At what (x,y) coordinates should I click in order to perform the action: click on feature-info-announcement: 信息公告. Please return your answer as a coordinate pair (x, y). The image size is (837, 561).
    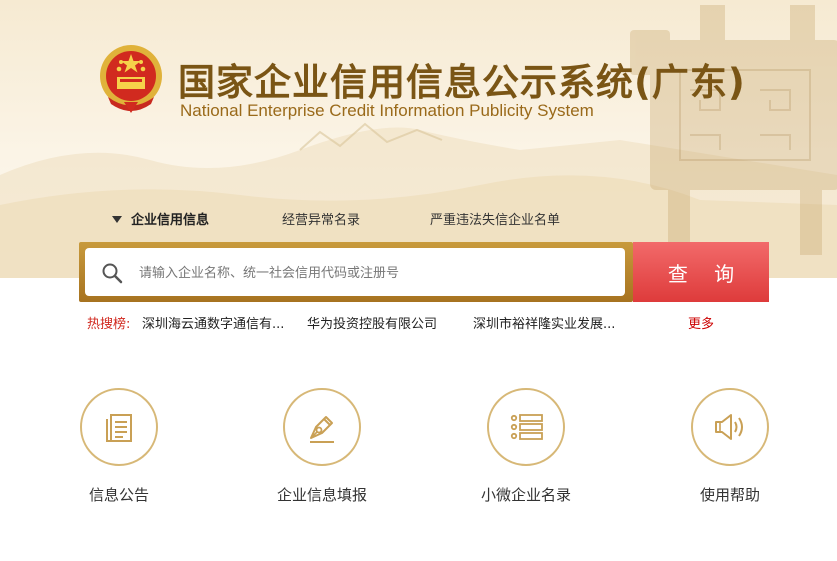
    Looking at the image, I should click on (119, 446).